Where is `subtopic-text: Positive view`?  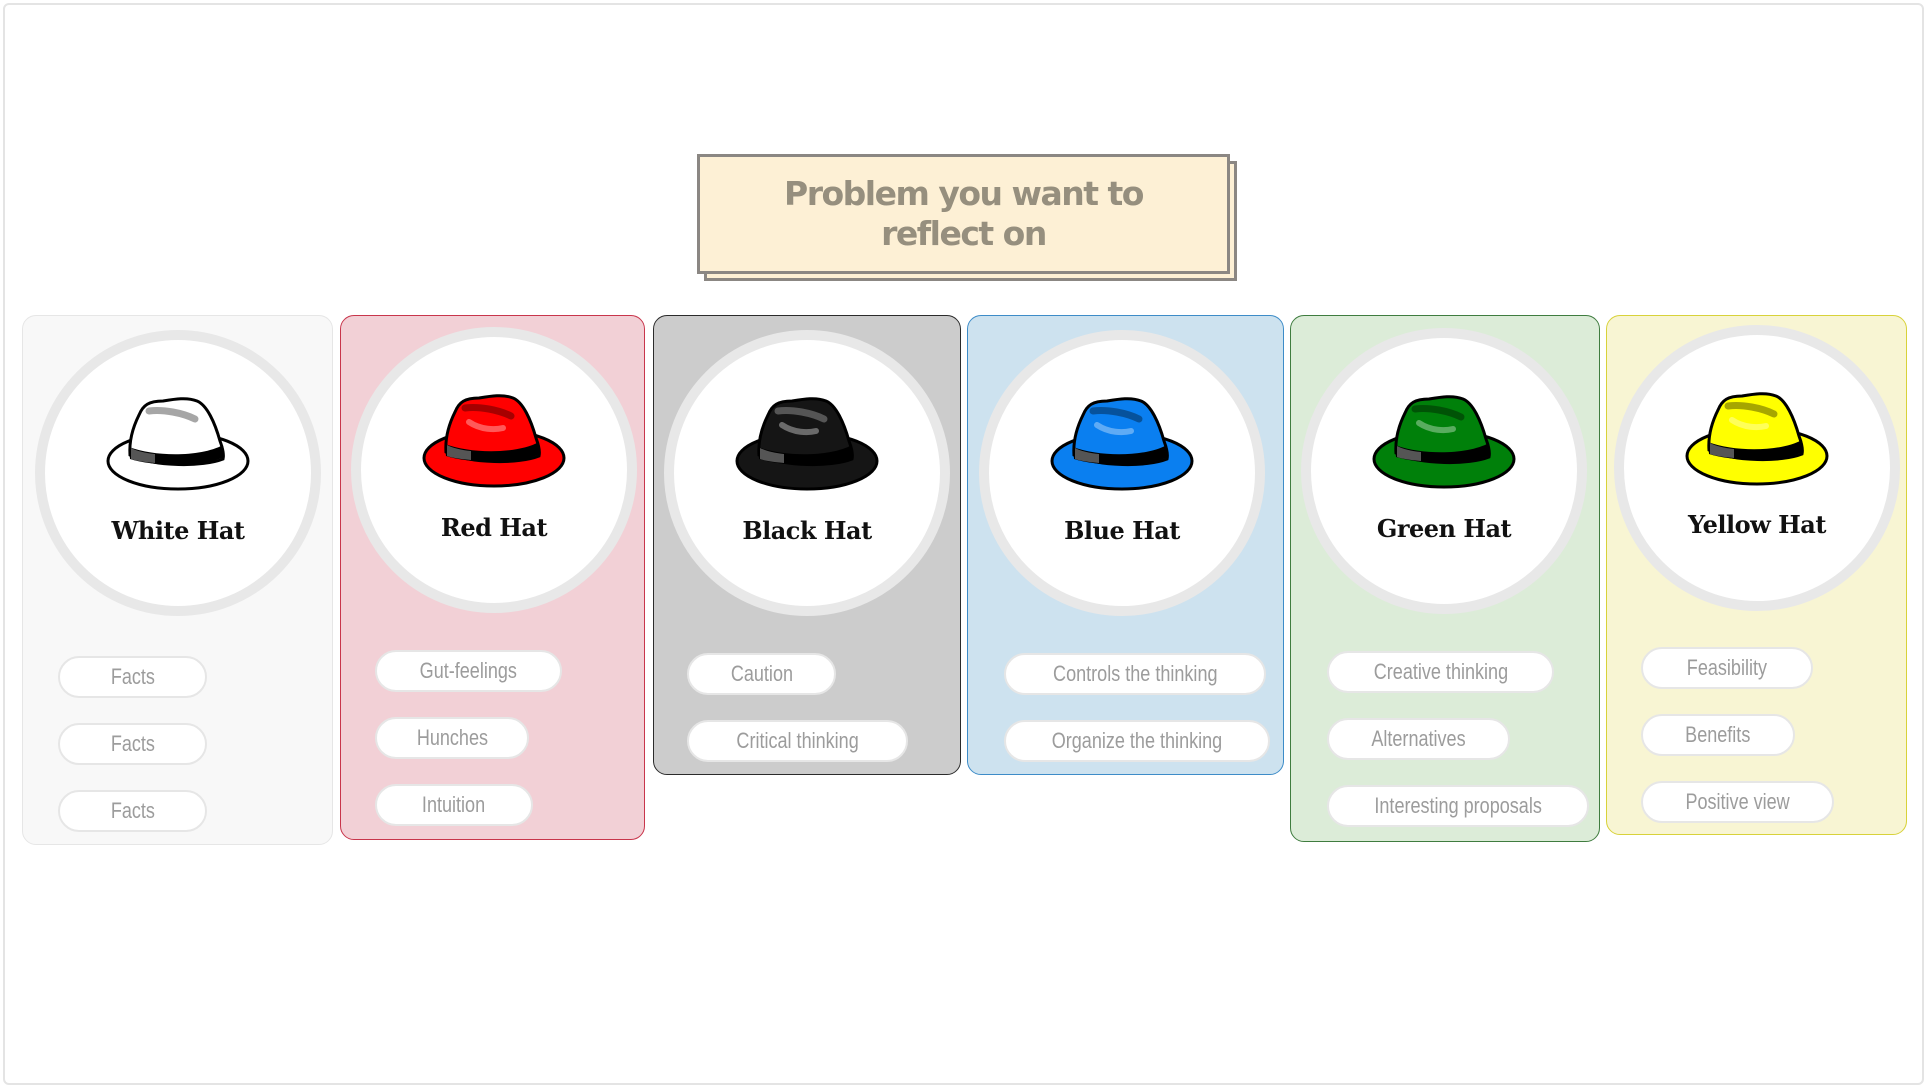 subtopic-text: Positive view is located at coordinates (1737, 801).